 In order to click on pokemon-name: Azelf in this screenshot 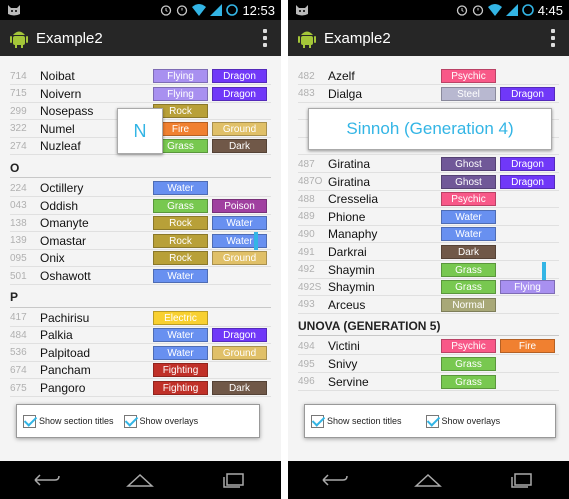, I will do `click(341, 76)`.